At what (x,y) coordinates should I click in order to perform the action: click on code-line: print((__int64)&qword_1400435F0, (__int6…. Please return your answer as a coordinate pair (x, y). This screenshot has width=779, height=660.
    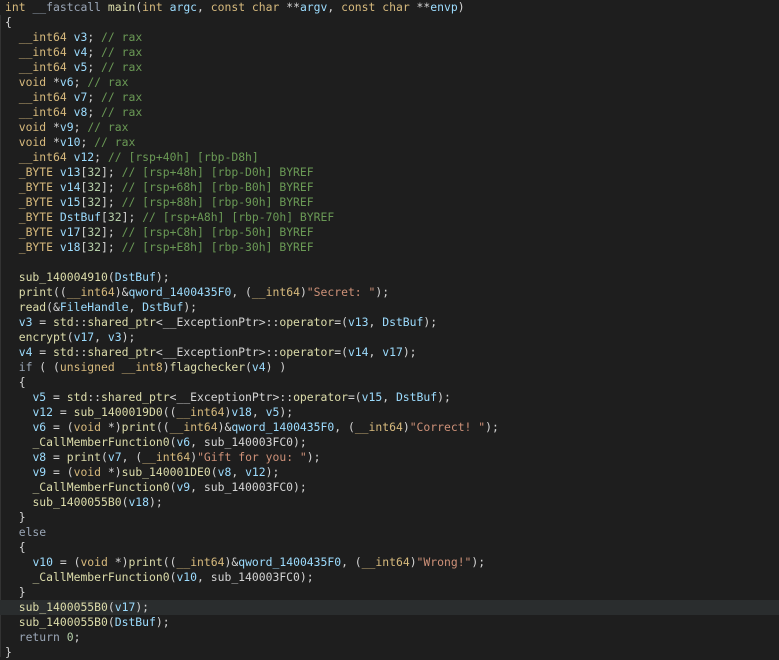
    Looking at the image, I should click on (389, 292).